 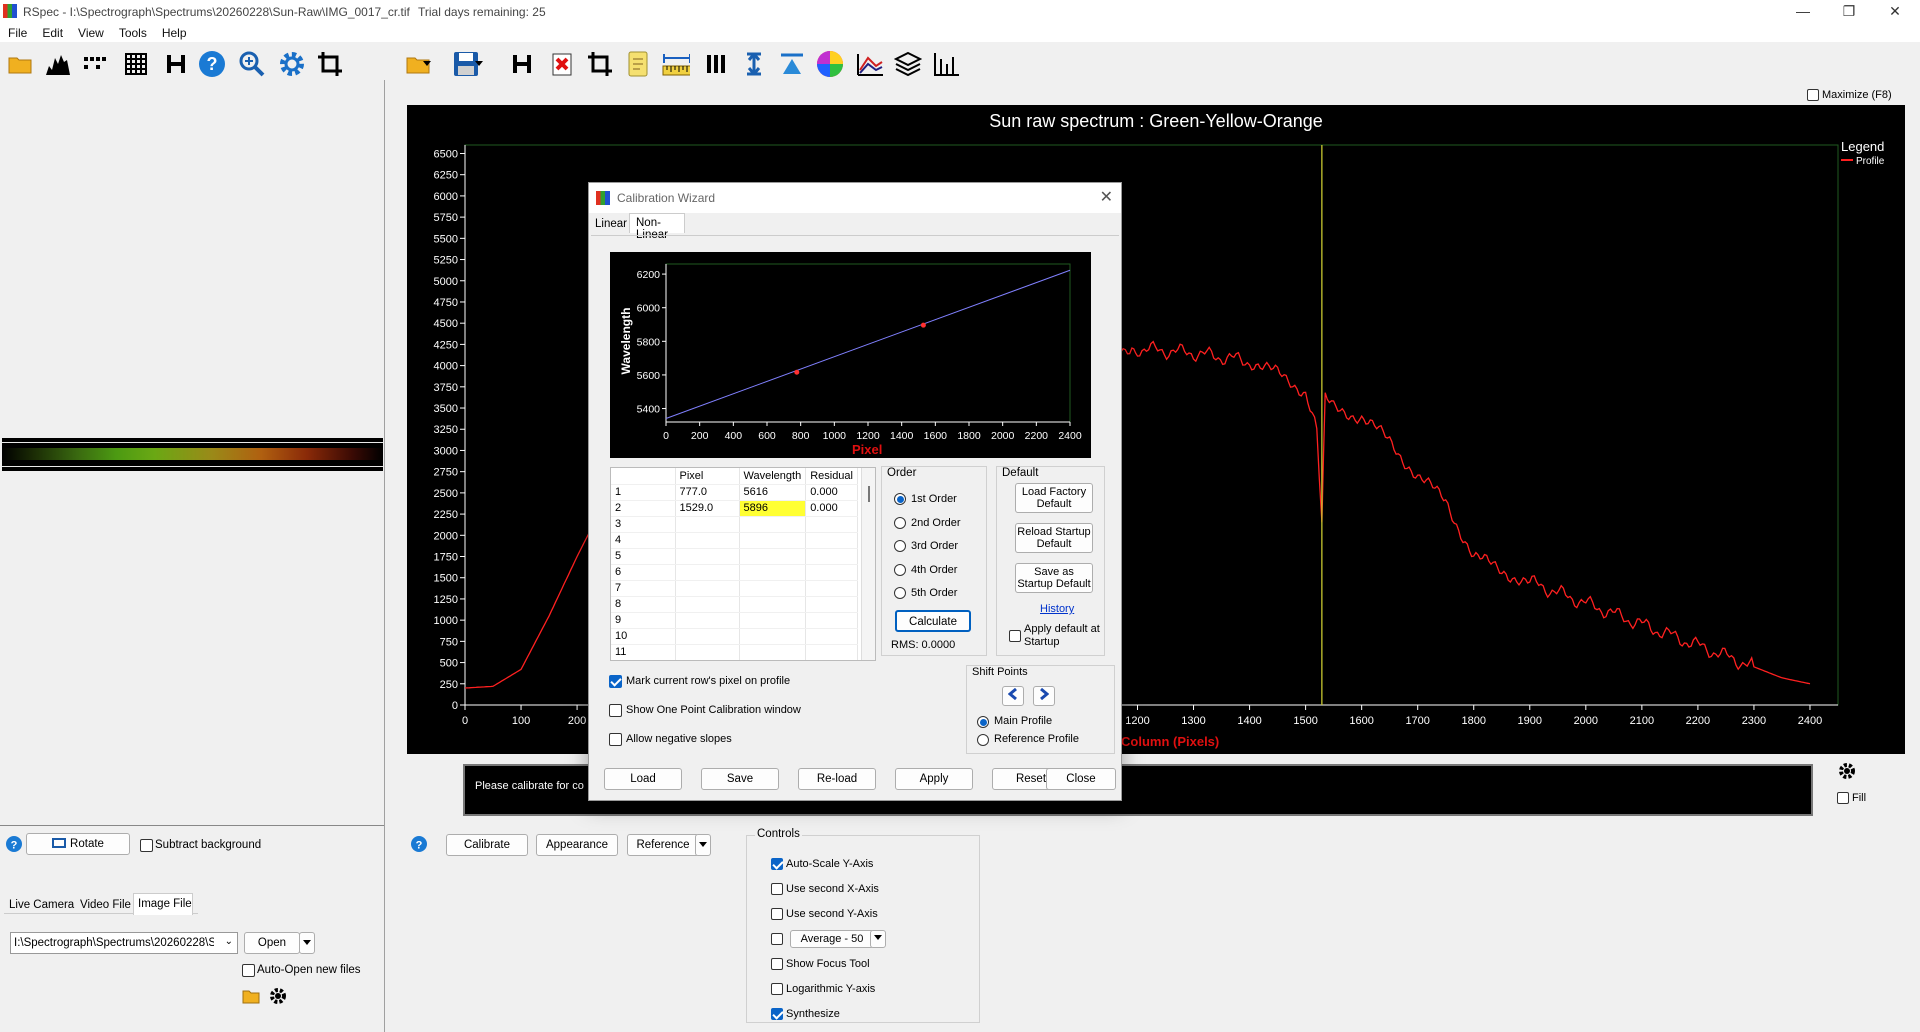 What do you see at coordinates (643, 508) in the screenshot?
I see `table-cell: 2` at bounding box center [643, 508].